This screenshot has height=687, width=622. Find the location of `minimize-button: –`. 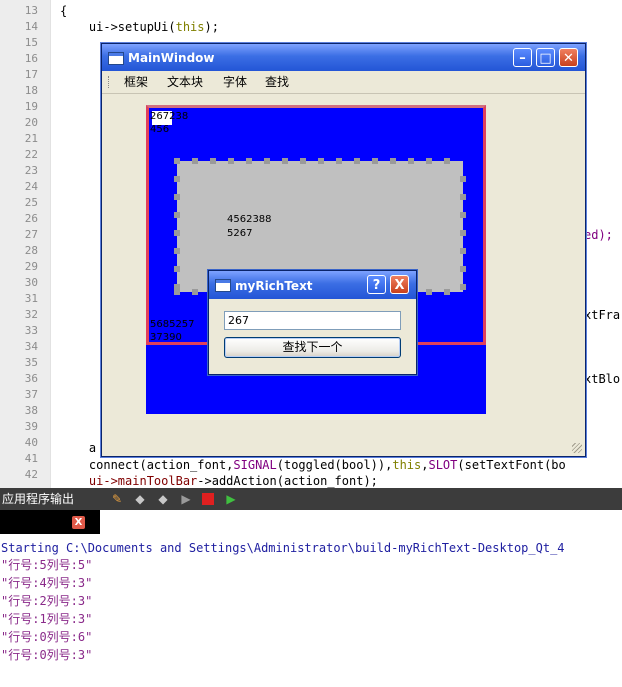

minimize-button: – is located at coordinates (522, 57).